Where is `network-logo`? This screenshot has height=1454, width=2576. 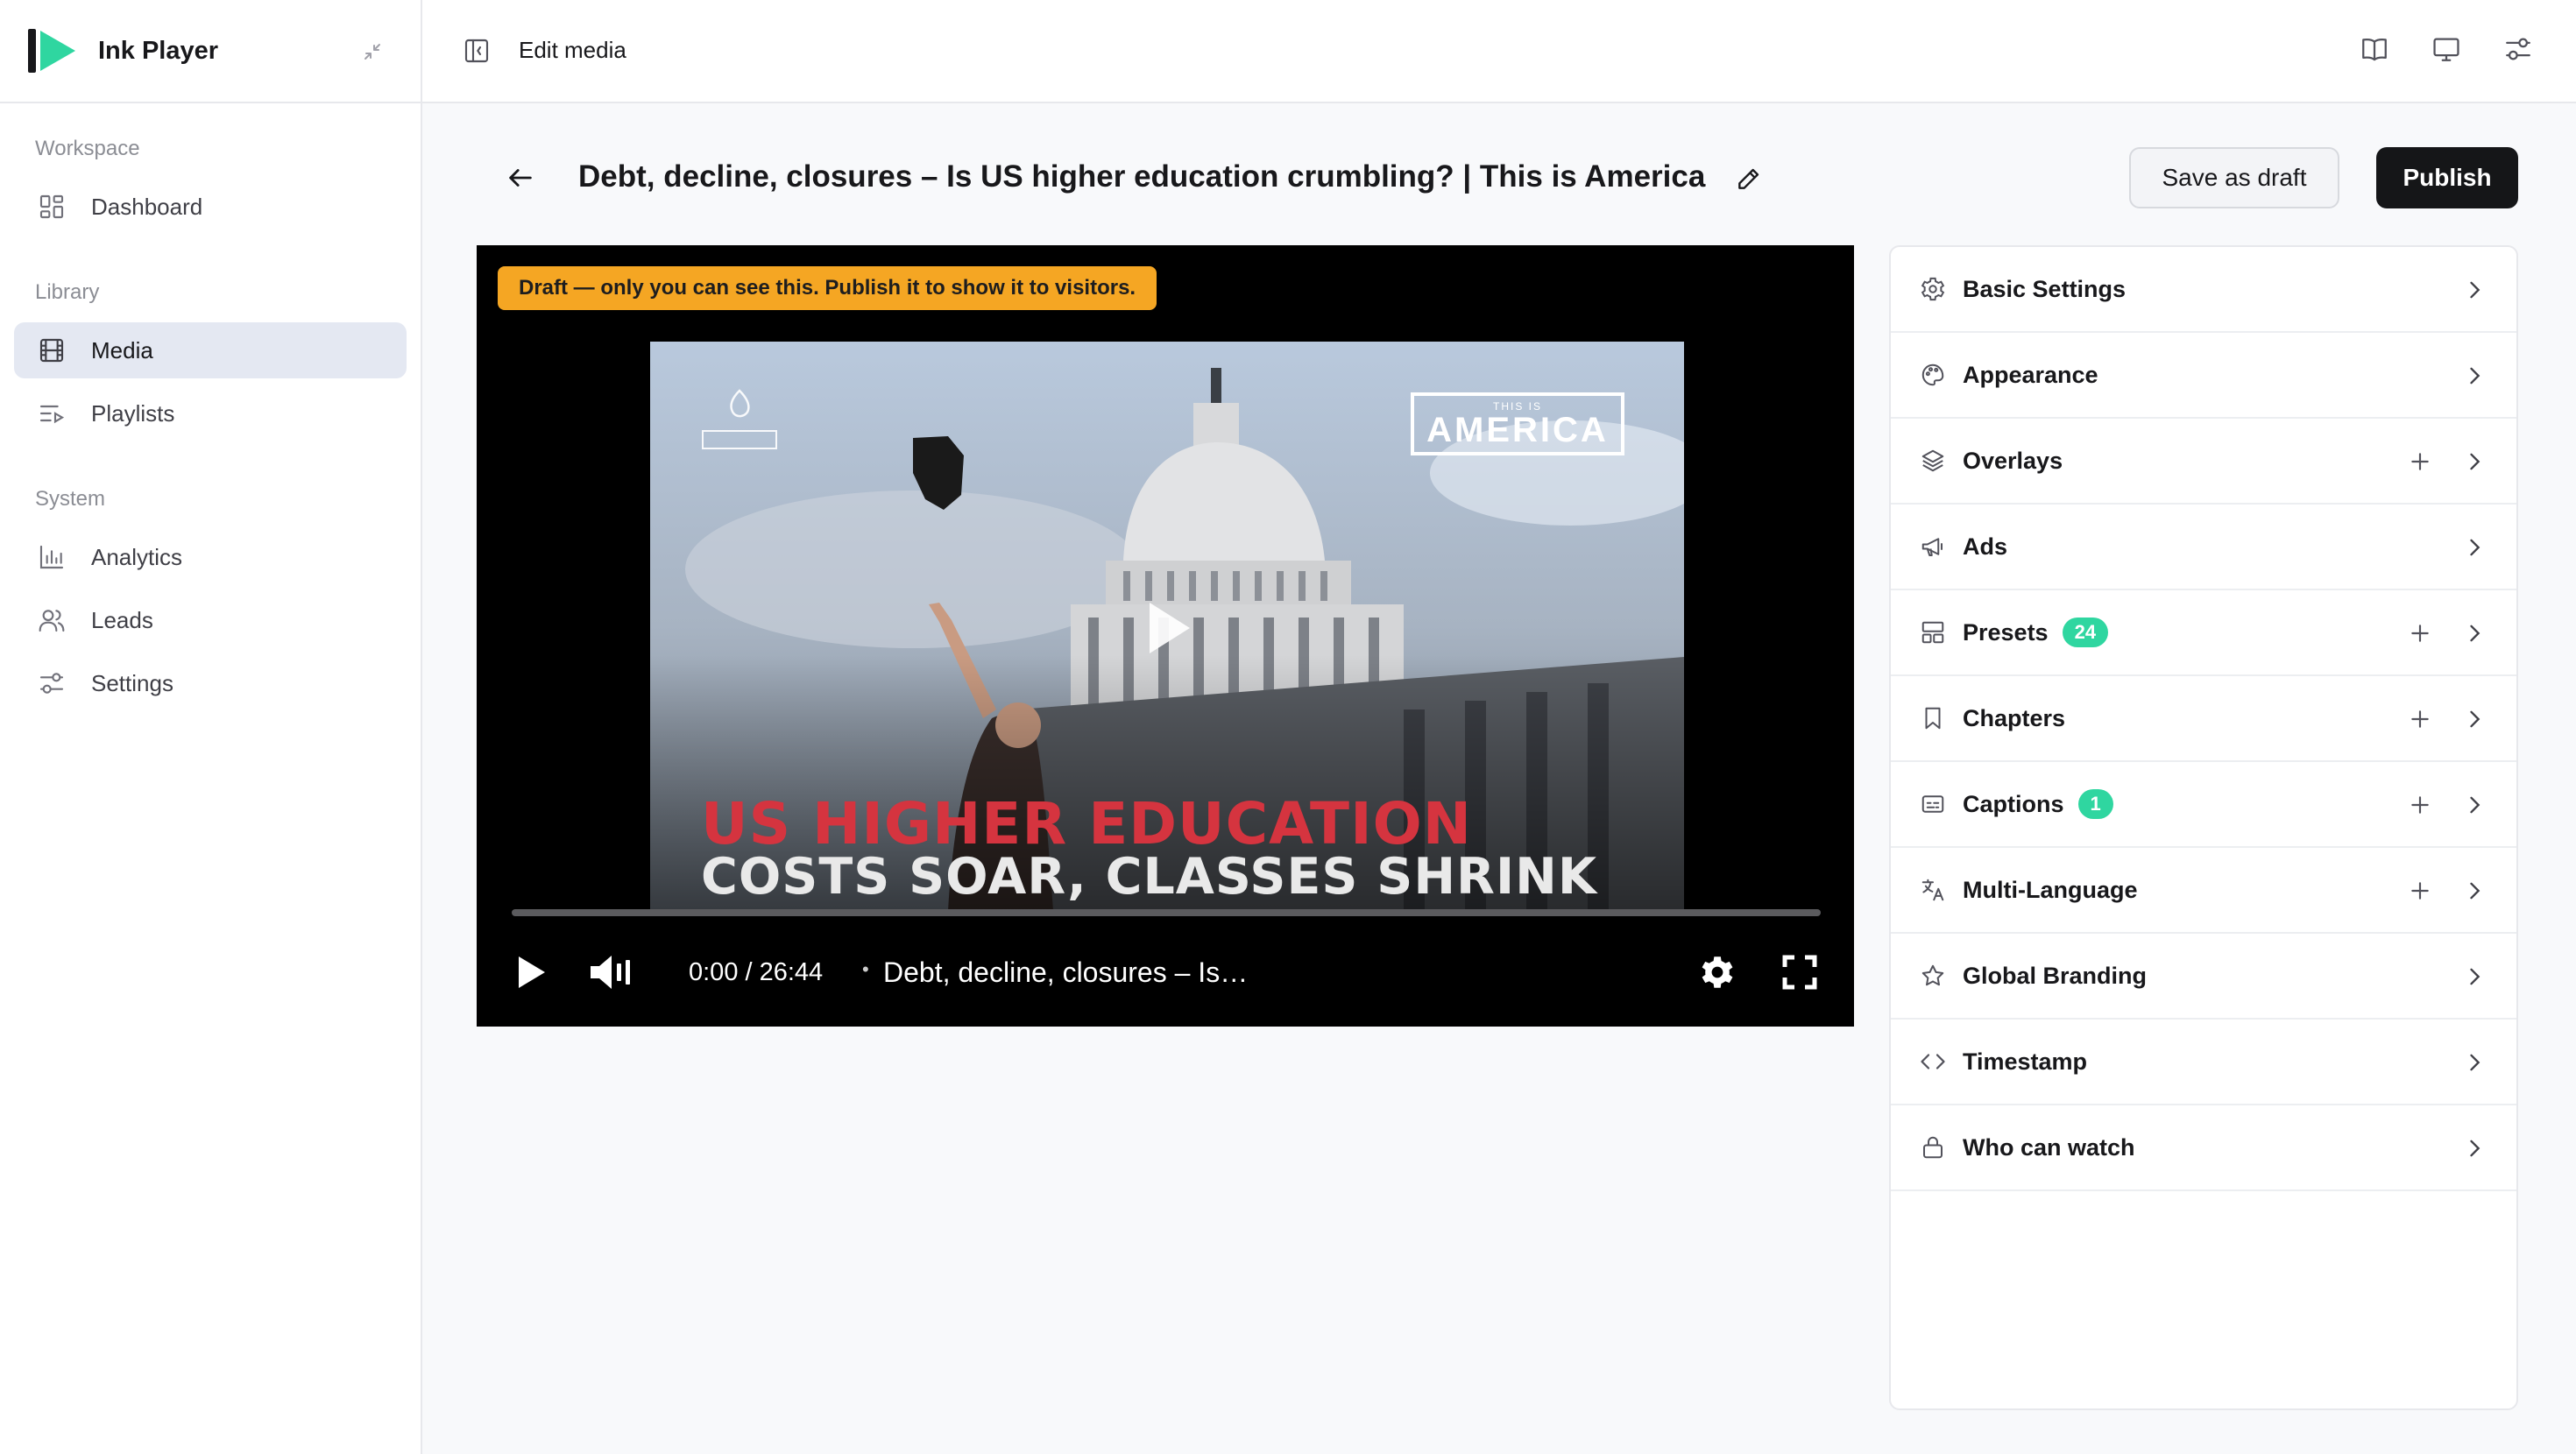
network-logo is located at coordinates (739, 420).